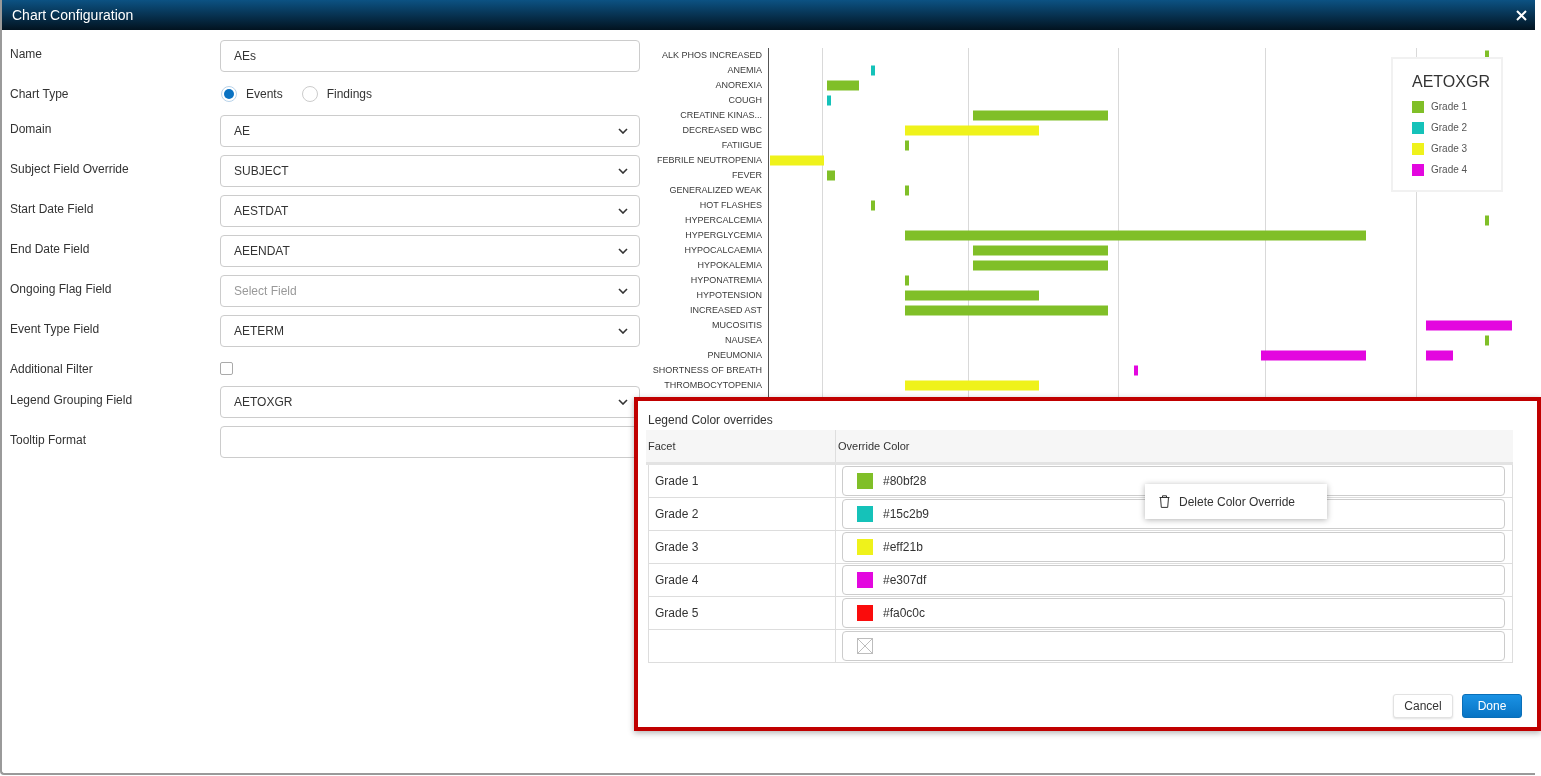  What do you see at coordinates (709, 160) in the screenshot?
I see `axis-label: FEBRILE NEUTROPENIA` at bounding box center [709, 160].